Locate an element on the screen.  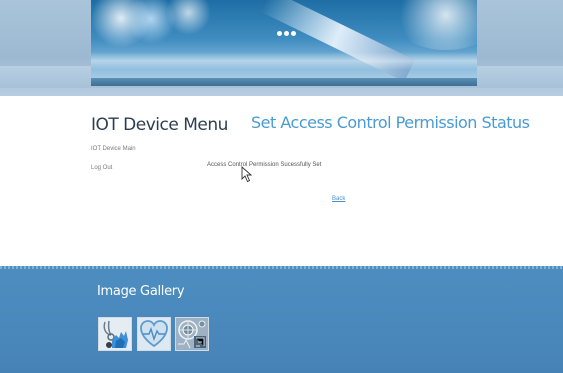
banner-bottom-bar is located at coordinates (284, 82).